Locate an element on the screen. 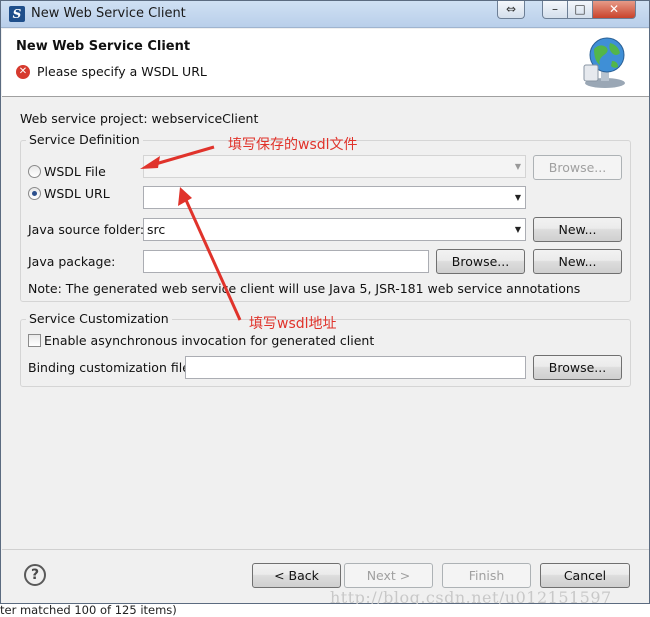 This screenshot has height=617, width=650. wsdl-url-label: WSDL URL is located at coordinates (77, 193).